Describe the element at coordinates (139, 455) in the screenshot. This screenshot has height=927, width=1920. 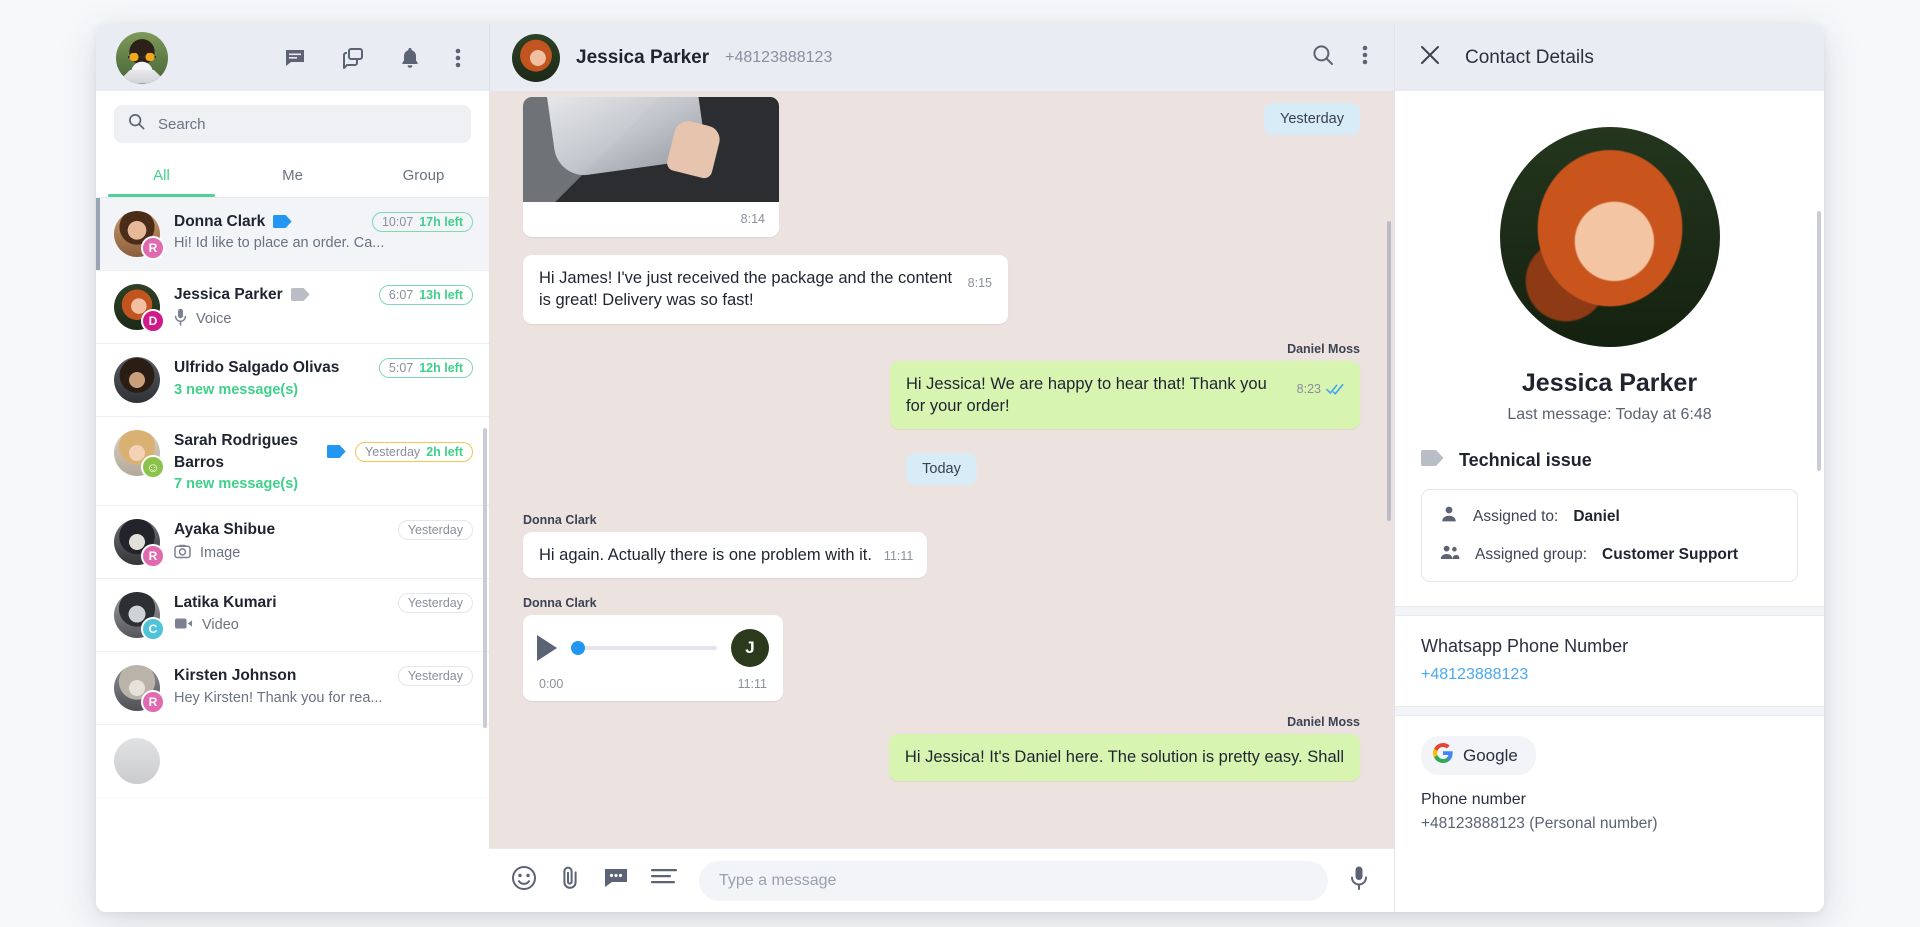
I see `avatar: ☺` at that location.